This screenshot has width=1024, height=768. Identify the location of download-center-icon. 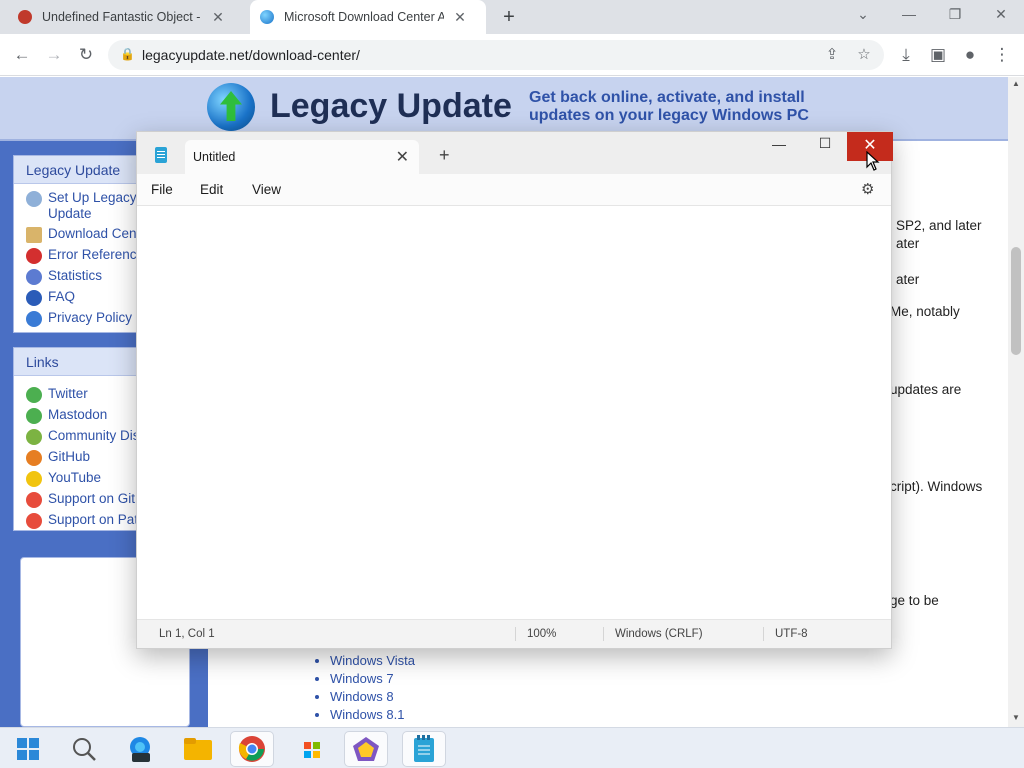
(34, 235).